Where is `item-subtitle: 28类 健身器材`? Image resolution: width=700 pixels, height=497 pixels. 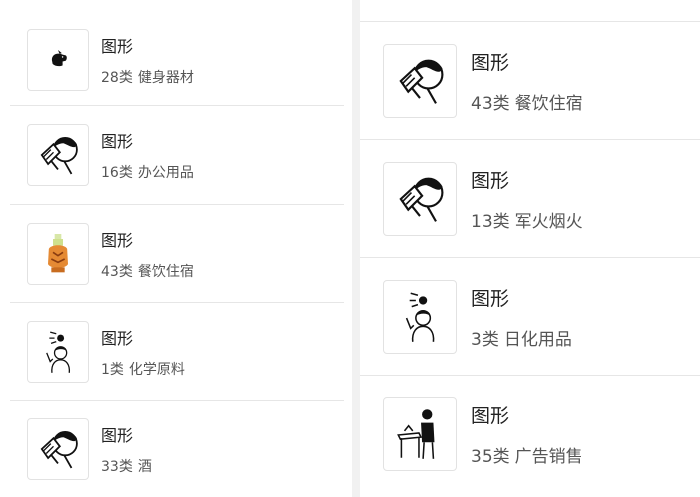 item-subtitle: 28类 健身器材 is located at coordinates (147, 77).